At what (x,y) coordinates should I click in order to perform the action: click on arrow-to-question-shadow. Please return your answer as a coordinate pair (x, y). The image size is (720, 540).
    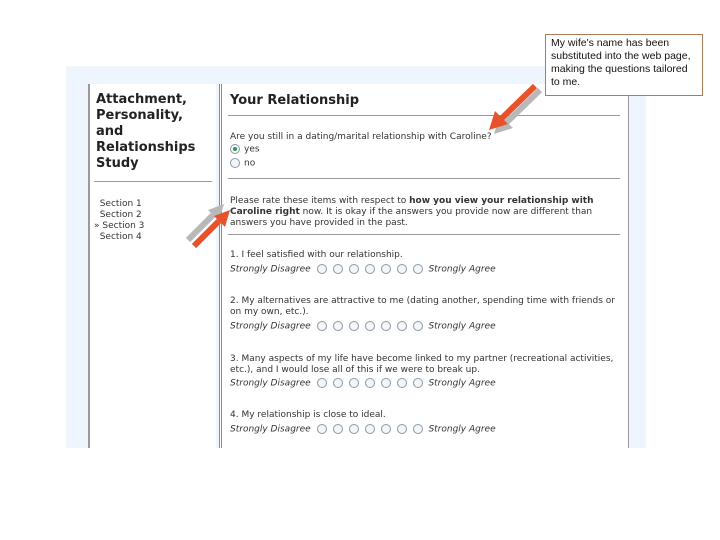
    Looking at the image, I should click on (518, 110).